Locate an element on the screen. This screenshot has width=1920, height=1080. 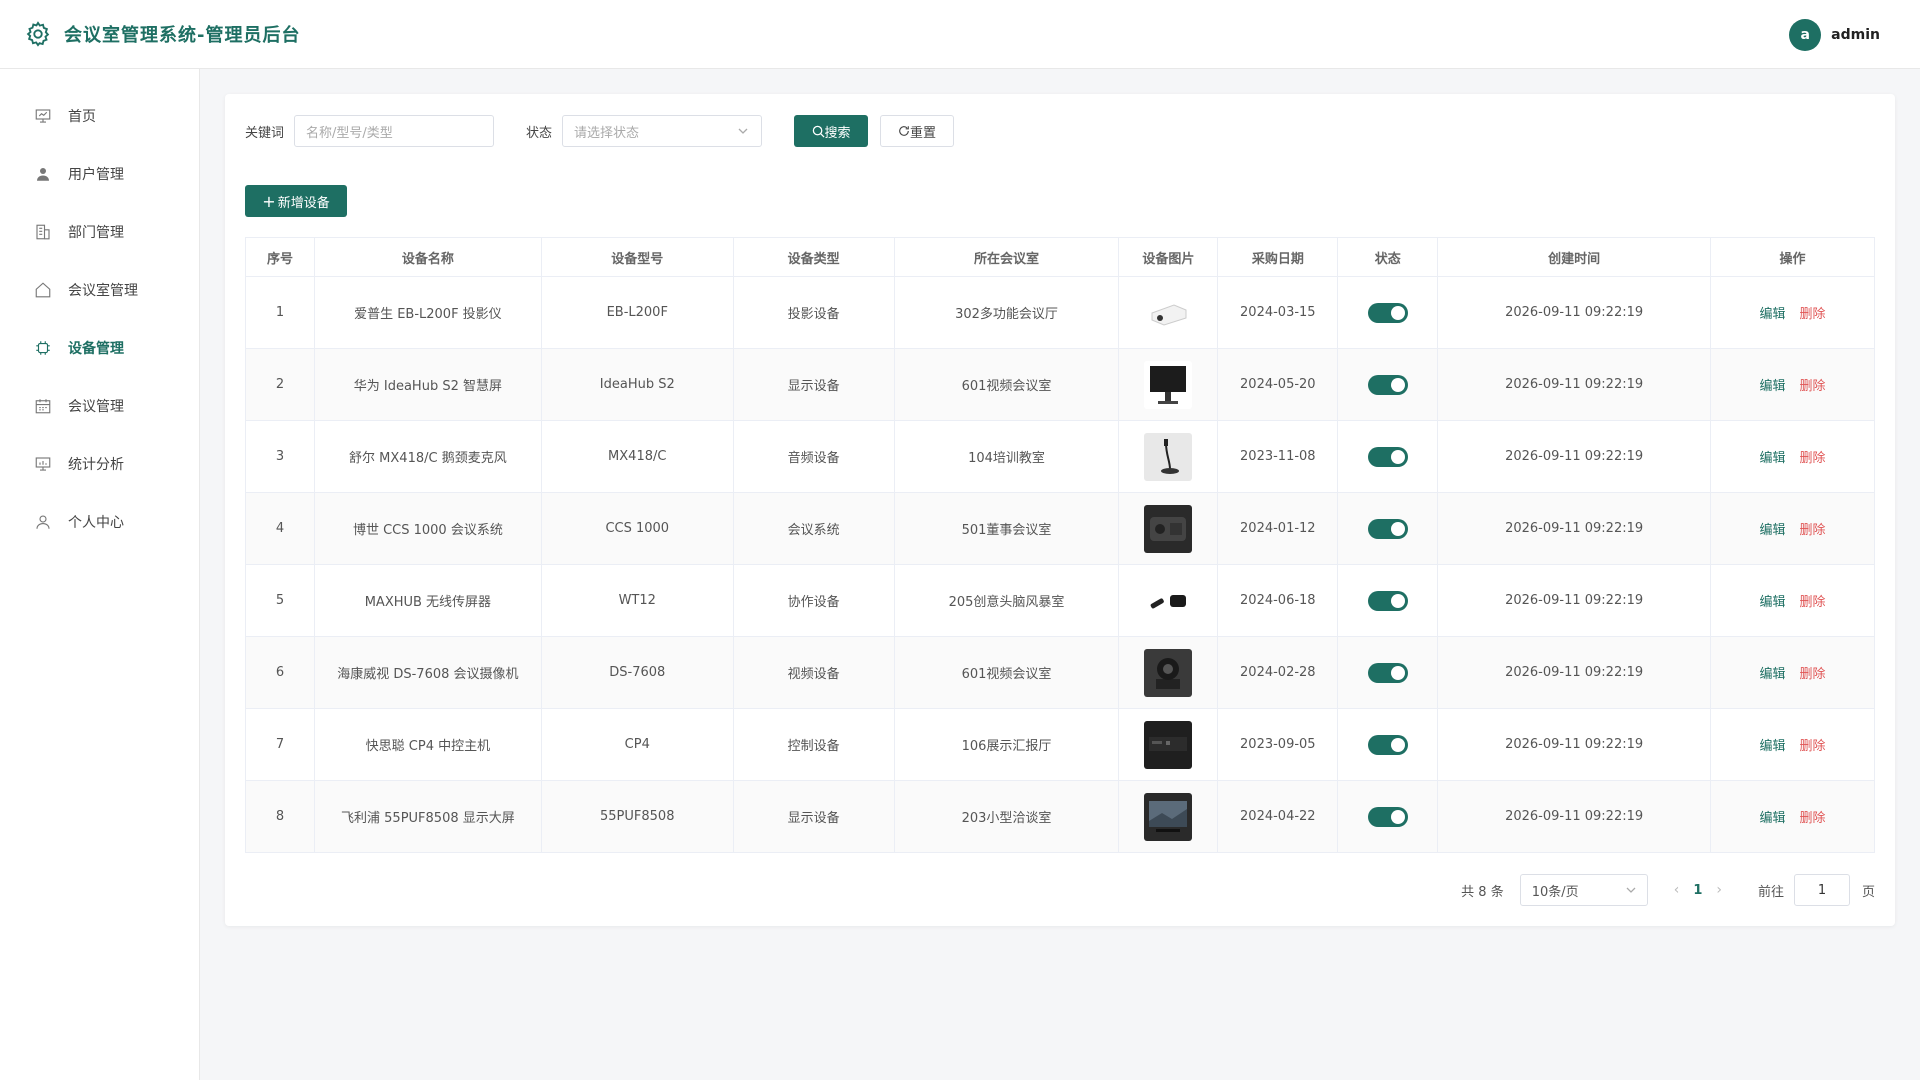
filter-bar: 关键词 名称/型号/类型 状态 请选择状态 搜索 重置 is located at coordinates (600, 131).